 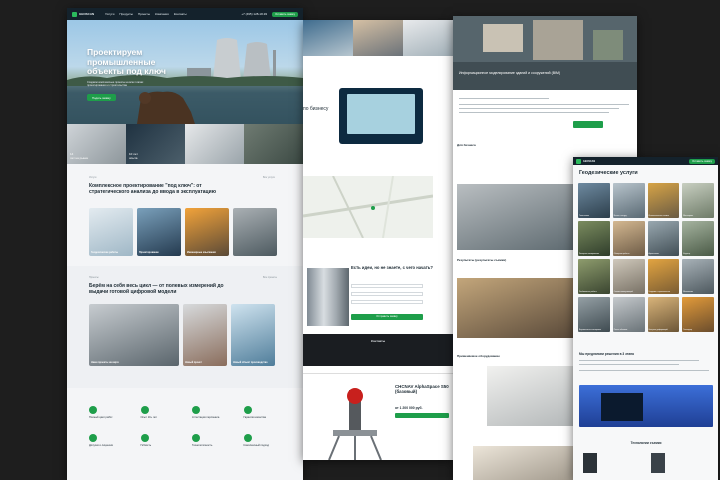 I want to click on pipeline-image, so click(x=328, y=297).